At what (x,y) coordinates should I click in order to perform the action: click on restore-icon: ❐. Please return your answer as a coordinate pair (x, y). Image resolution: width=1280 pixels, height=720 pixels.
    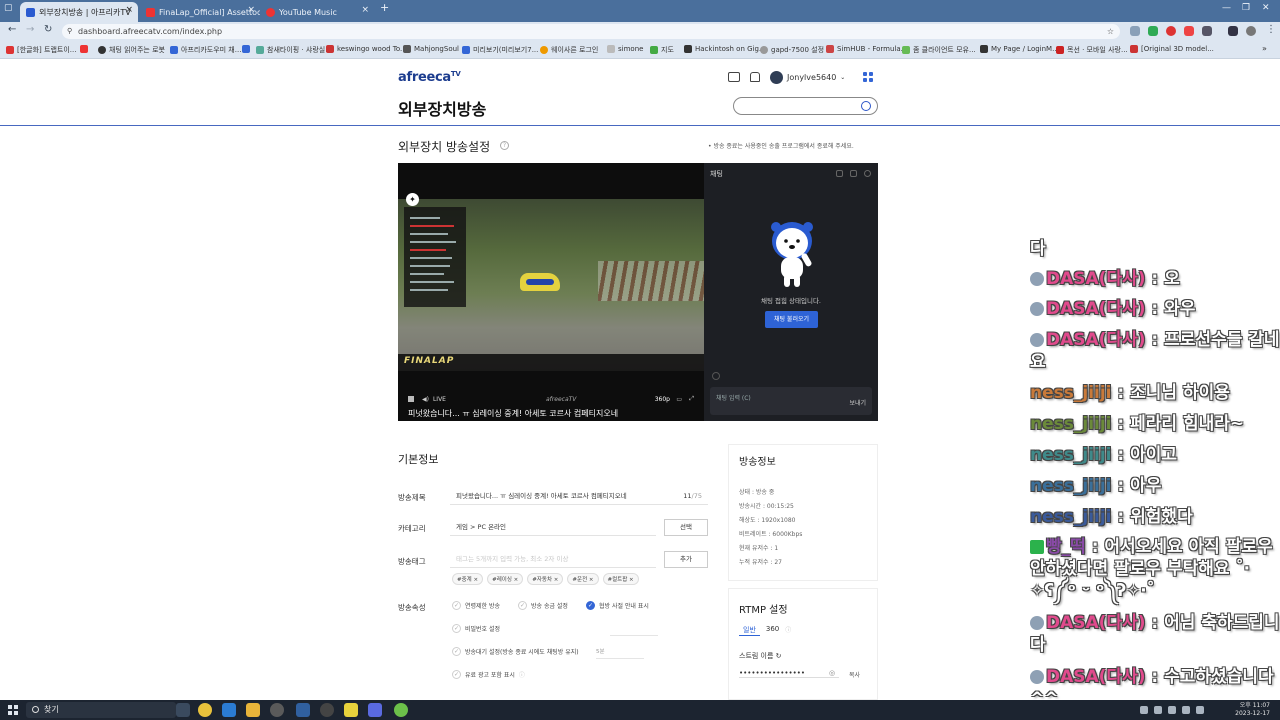
    Looking at the image, I should click on (1246, 8).